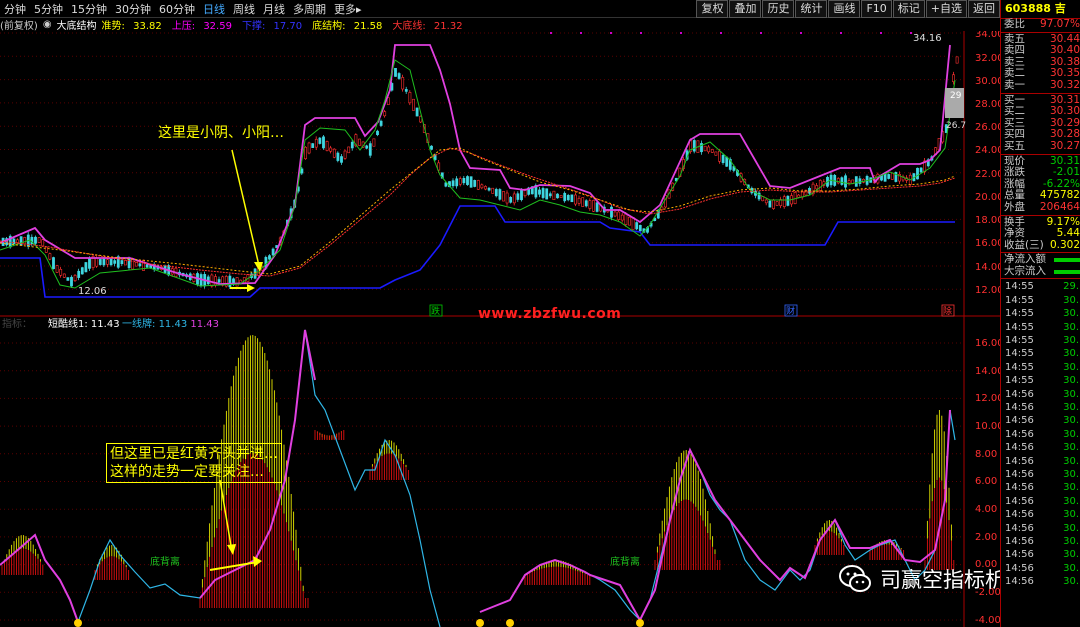 This screenshot has height=627, width=1080. What do you see at coordinates (348, 9) in the screenshot?
I see `period-more-tab: 更多▸` at bounding box center [348, 9].